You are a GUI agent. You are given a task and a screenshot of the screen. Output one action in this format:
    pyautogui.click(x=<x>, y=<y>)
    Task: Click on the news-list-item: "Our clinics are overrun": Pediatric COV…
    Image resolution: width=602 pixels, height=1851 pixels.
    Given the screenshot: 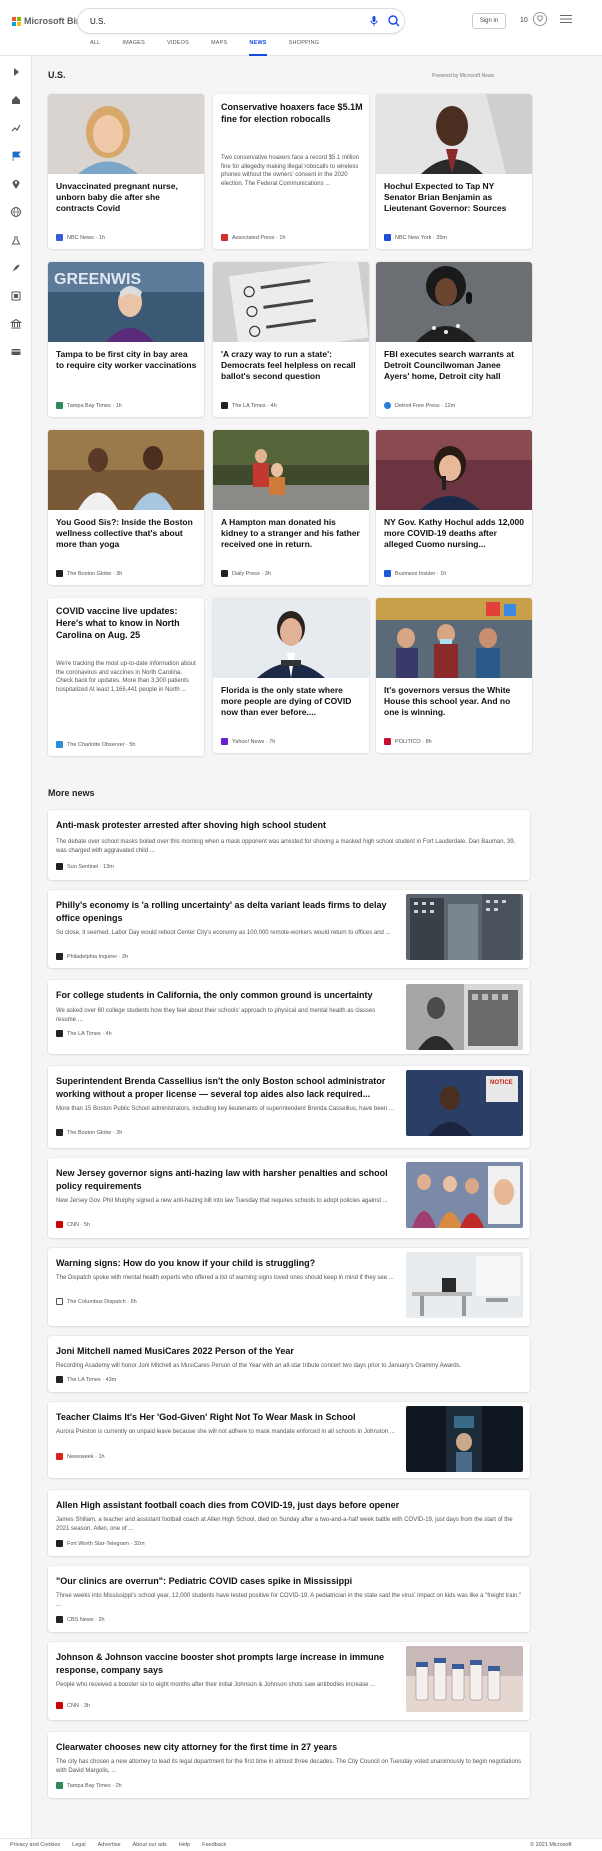 What is the action you would take?
    pyautogui.click(x=289, y=1599)
    